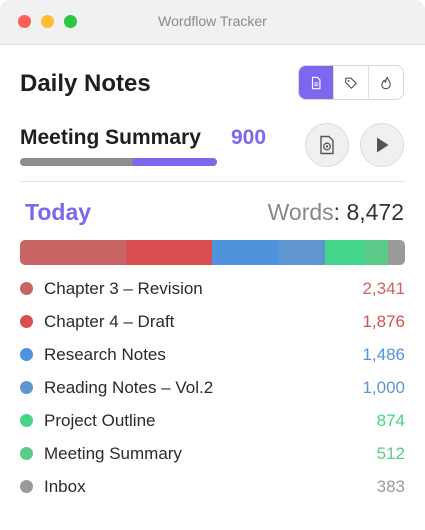  Describe the element at coordinates (212, 486) in the screenshot. I see `document-row: Inbox 383` at that location.